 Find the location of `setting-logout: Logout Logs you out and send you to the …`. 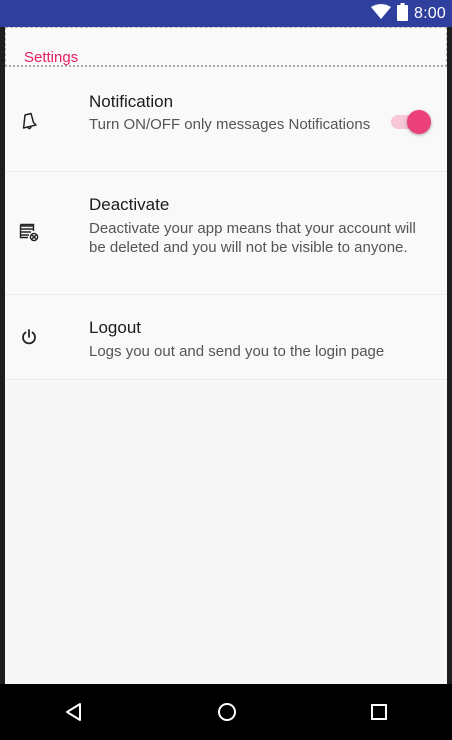

setting-logout: Logout Logs you out and send you to the … is located at coordinates (226, 337).